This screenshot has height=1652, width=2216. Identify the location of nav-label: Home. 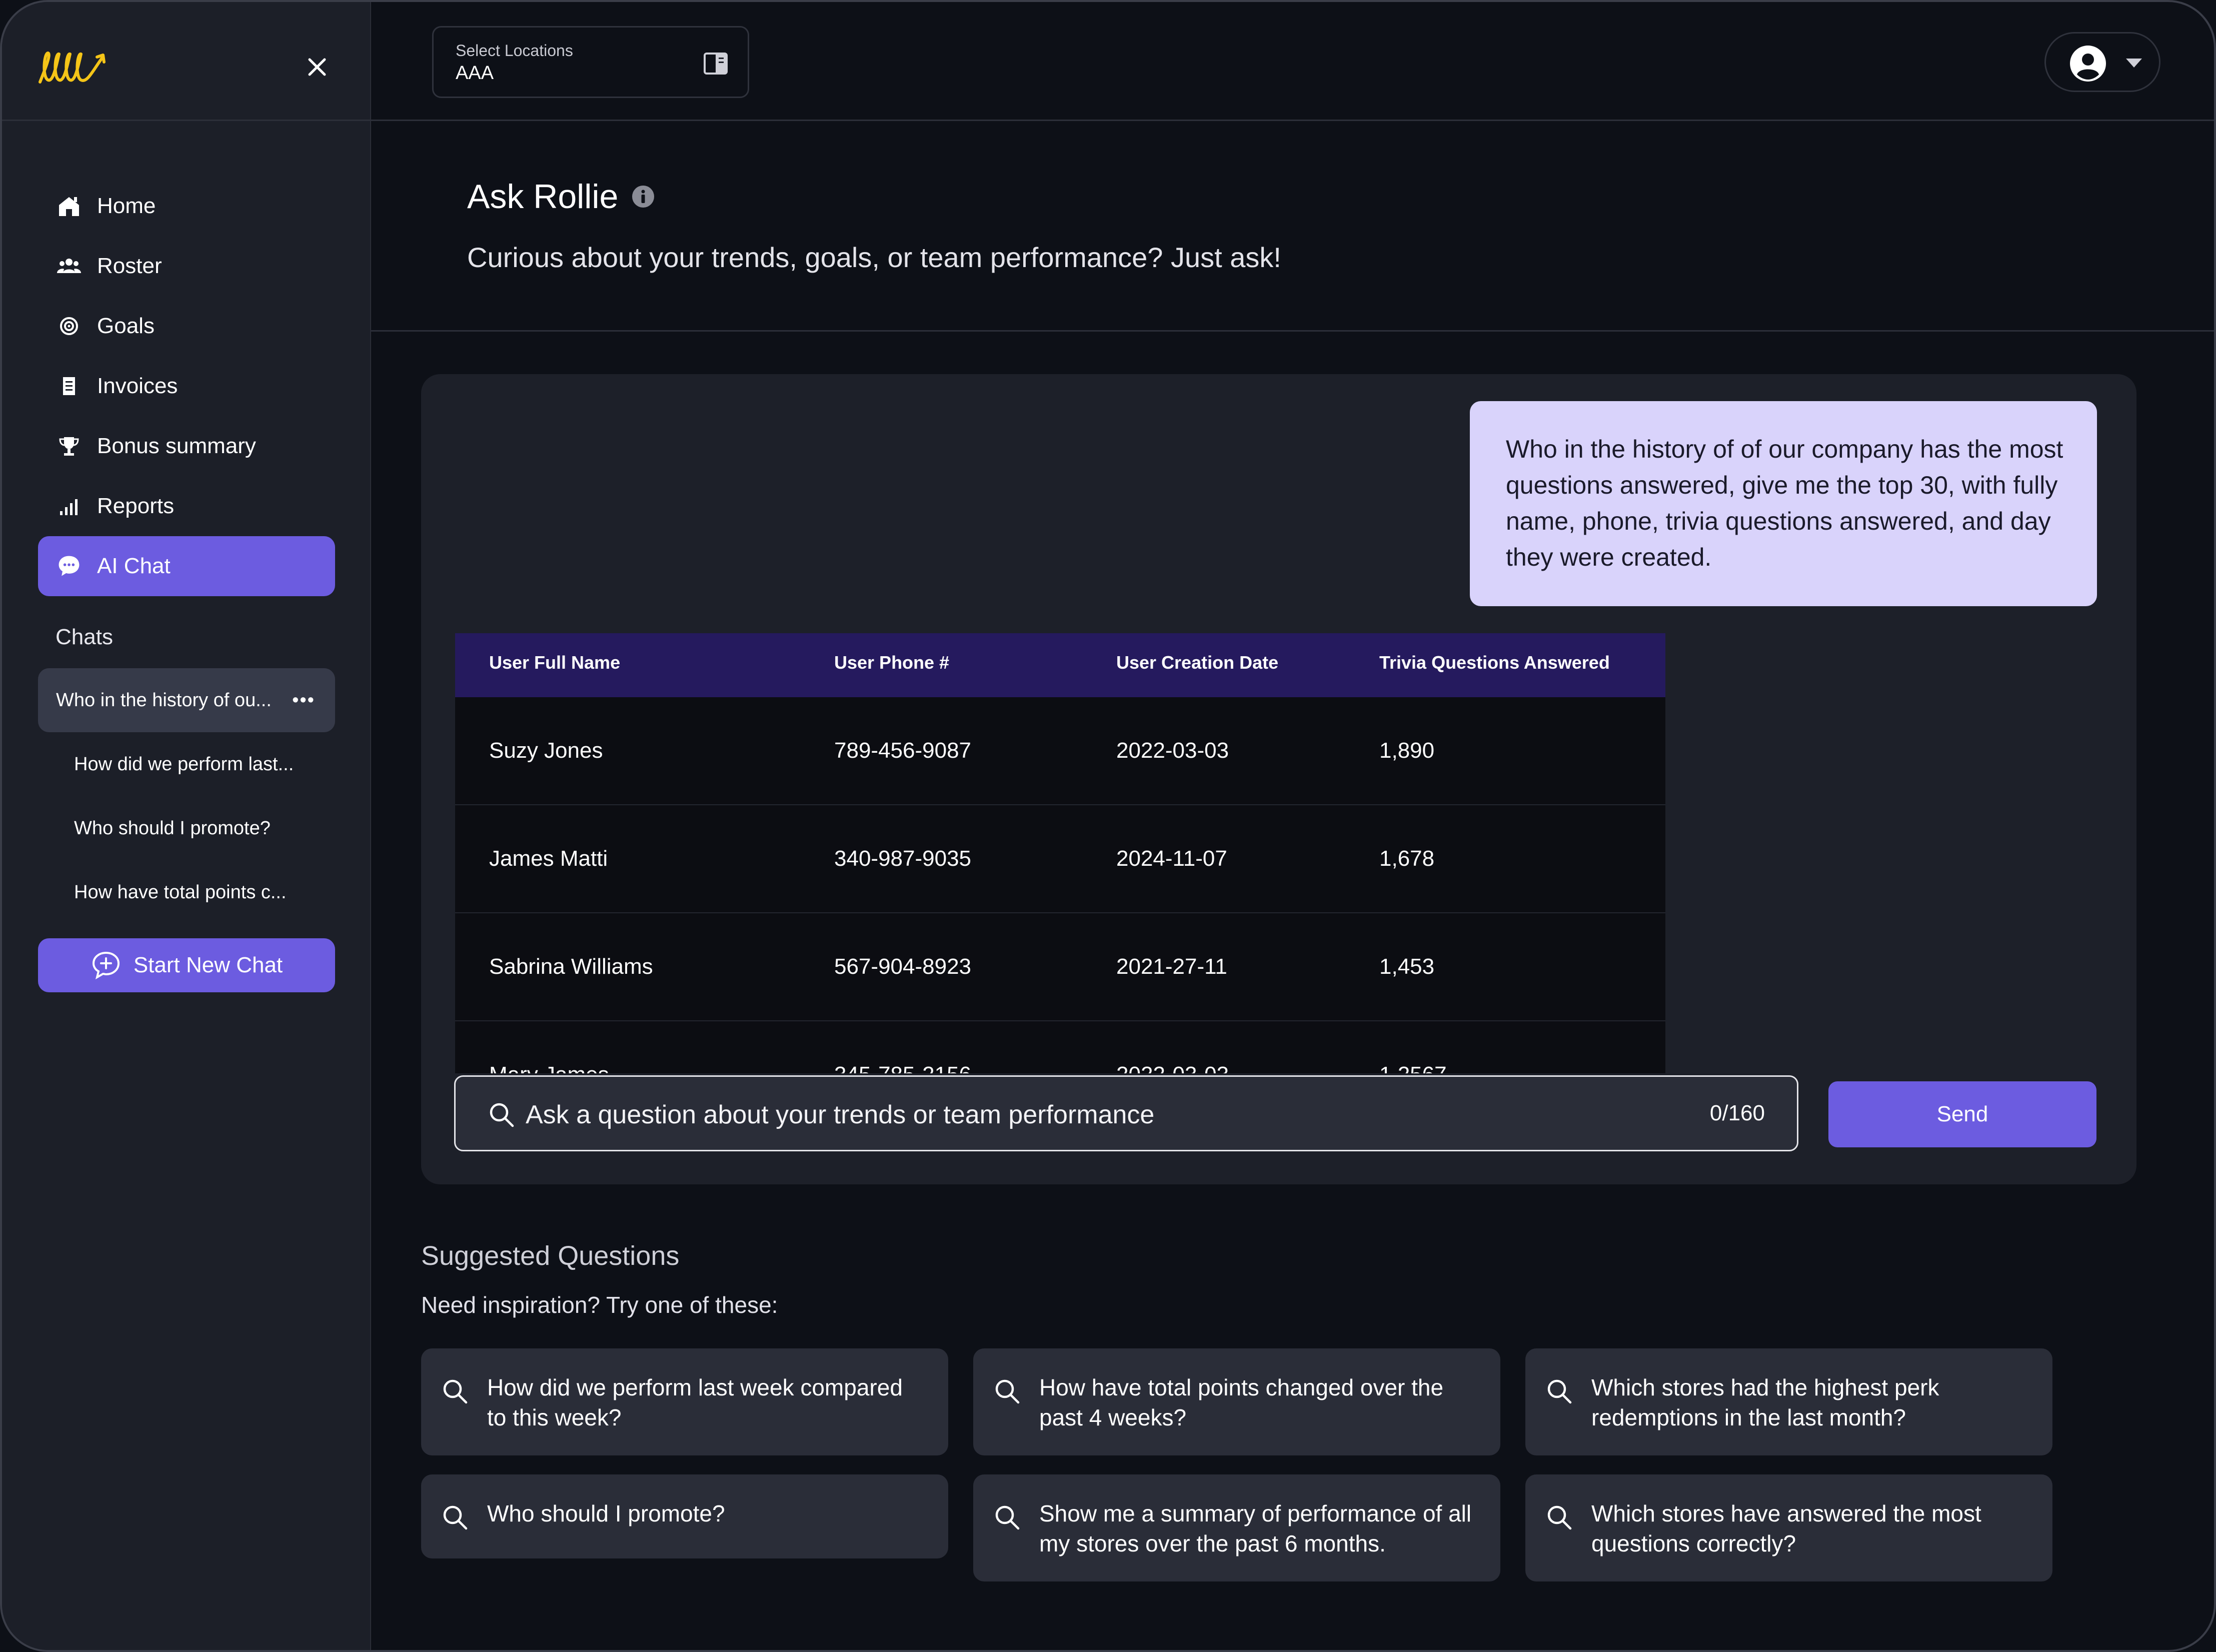
(126, 206).